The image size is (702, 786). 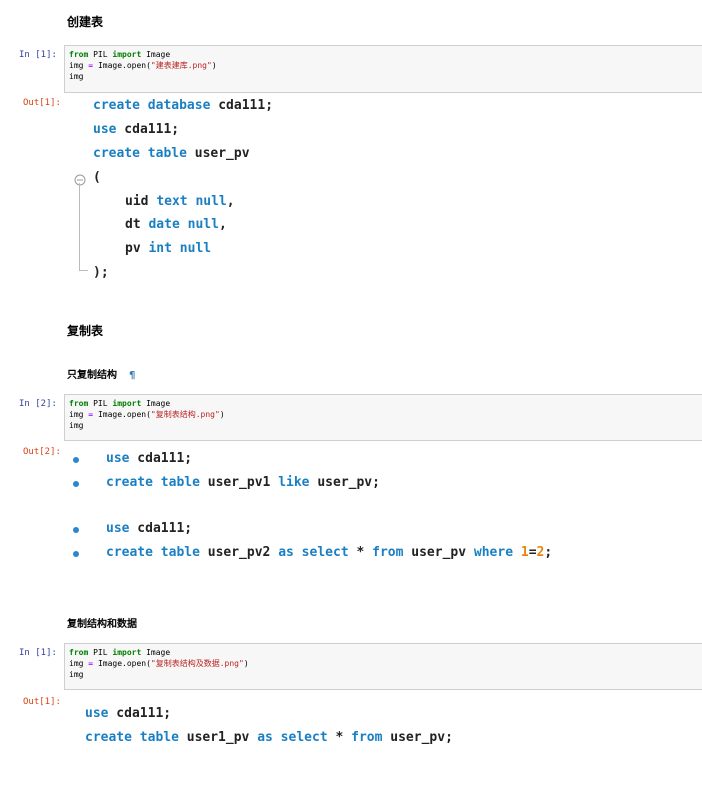 I want to click on heading-copy-structure-and-data: 复制结构和数据, so click(x=102, y=624).